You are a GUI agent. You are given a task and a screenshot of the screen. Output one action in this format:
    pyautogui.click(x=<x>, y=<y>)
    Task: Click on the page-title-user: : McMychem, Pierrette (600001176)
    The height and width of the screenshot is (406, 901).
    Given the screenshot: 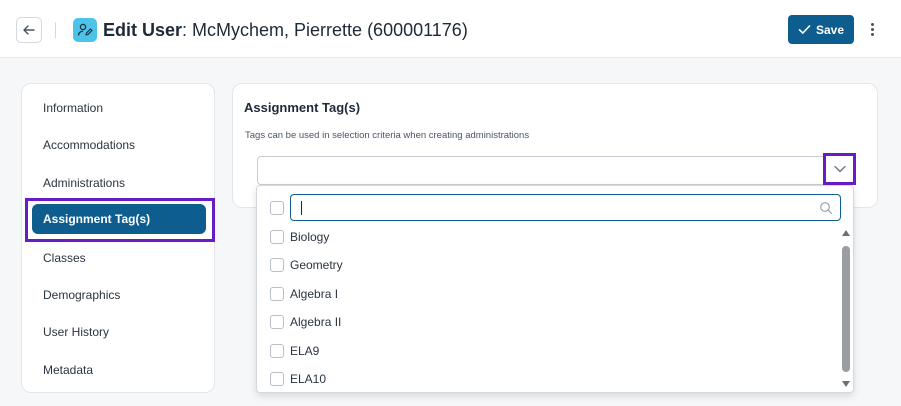 What is the action you would take?
    pyautogui.click(x=325, y=30)
    